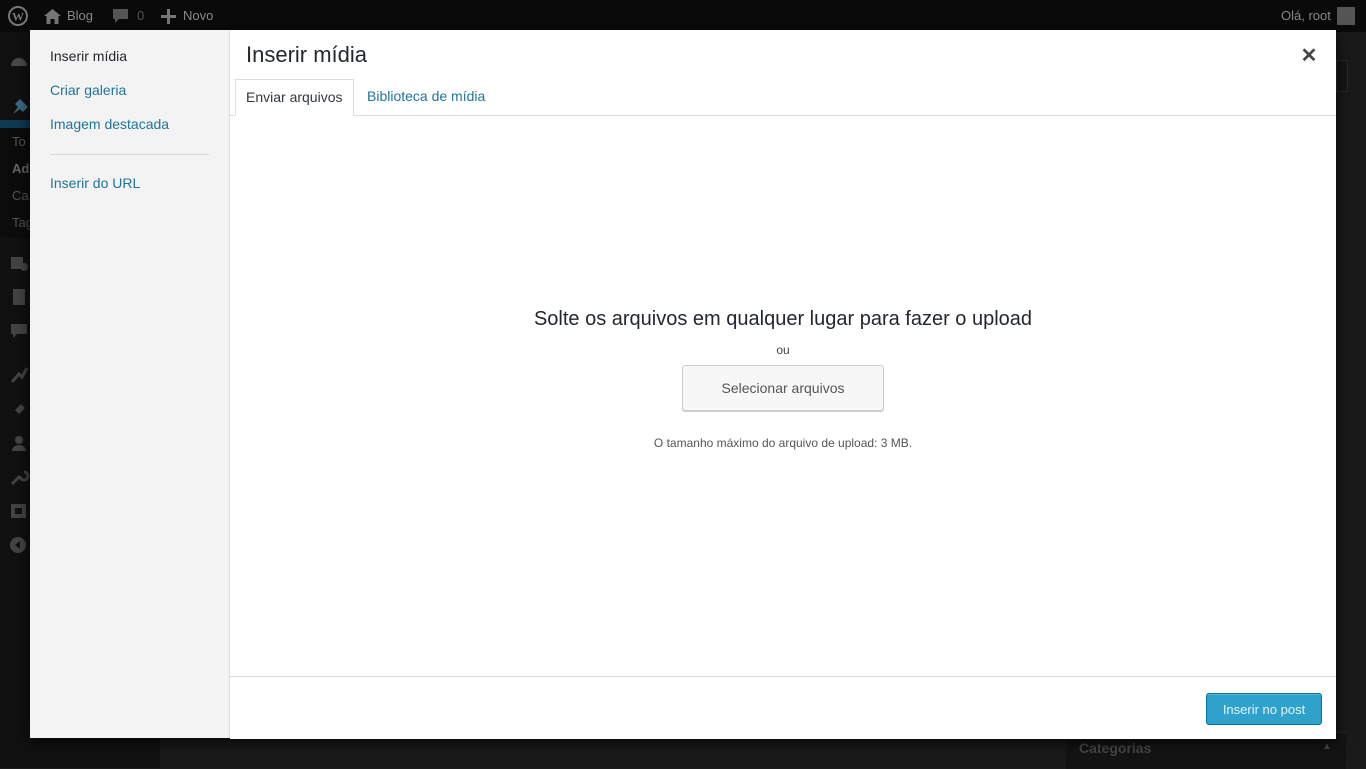 This screenshot has width=1366, height=769. Describe the element at coordinates (1264, 709) in the screenshot. I see `insert-into-post-button: Inserir no post` at that location.